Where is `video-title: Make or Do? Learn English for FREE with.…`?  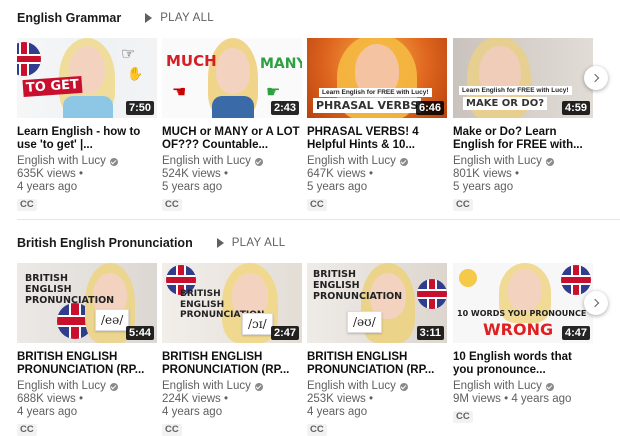 video-title: Make or Do? Learn English for FREE with.… is located at coordinates (523, 138).